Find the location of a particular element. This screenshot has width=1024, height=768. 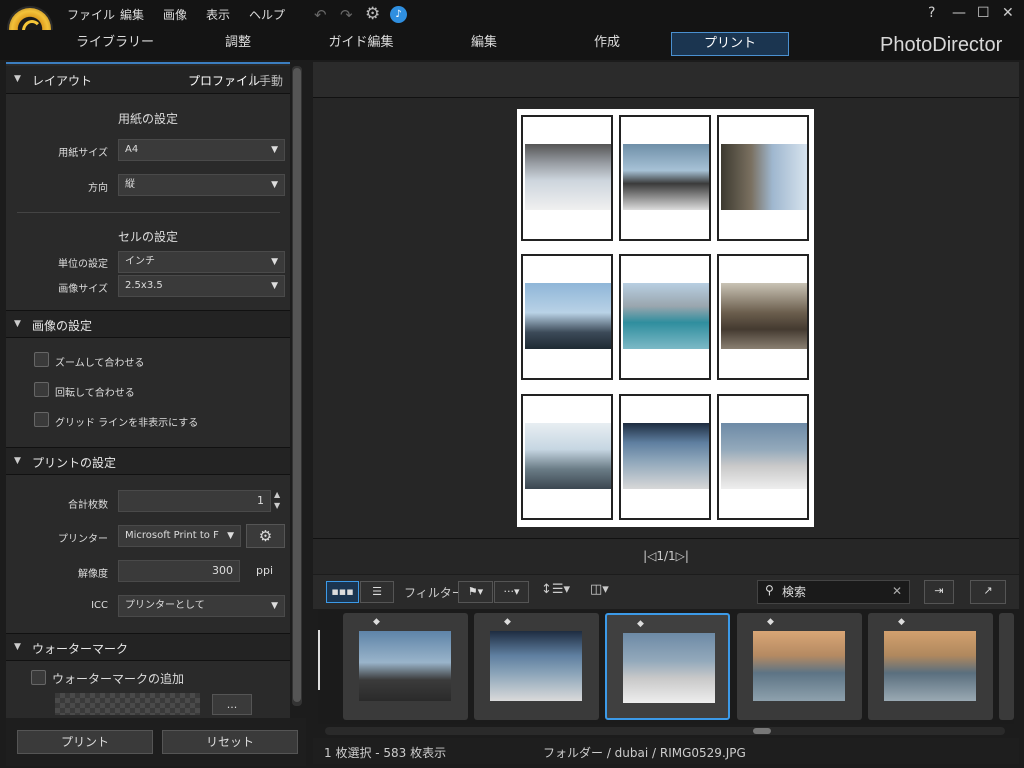

printer-label: プリンター is located at coordinates (83, 539).